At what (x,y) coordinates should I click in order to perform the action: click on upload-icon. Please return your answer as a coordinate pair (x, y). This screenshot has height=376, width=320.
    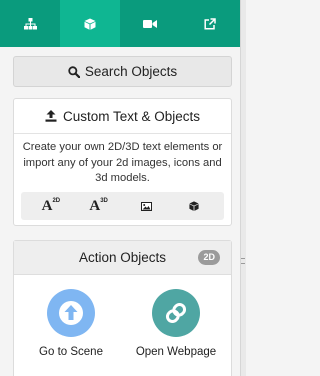
    Looking at the image, I should click on (51, 116).